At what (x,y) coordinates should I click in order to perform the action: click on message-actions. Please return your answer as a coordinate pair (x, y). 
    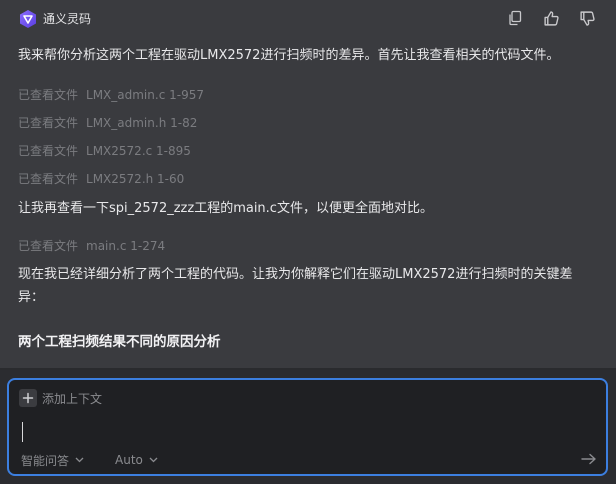
    Looking at the image, I should click on (551, 18).